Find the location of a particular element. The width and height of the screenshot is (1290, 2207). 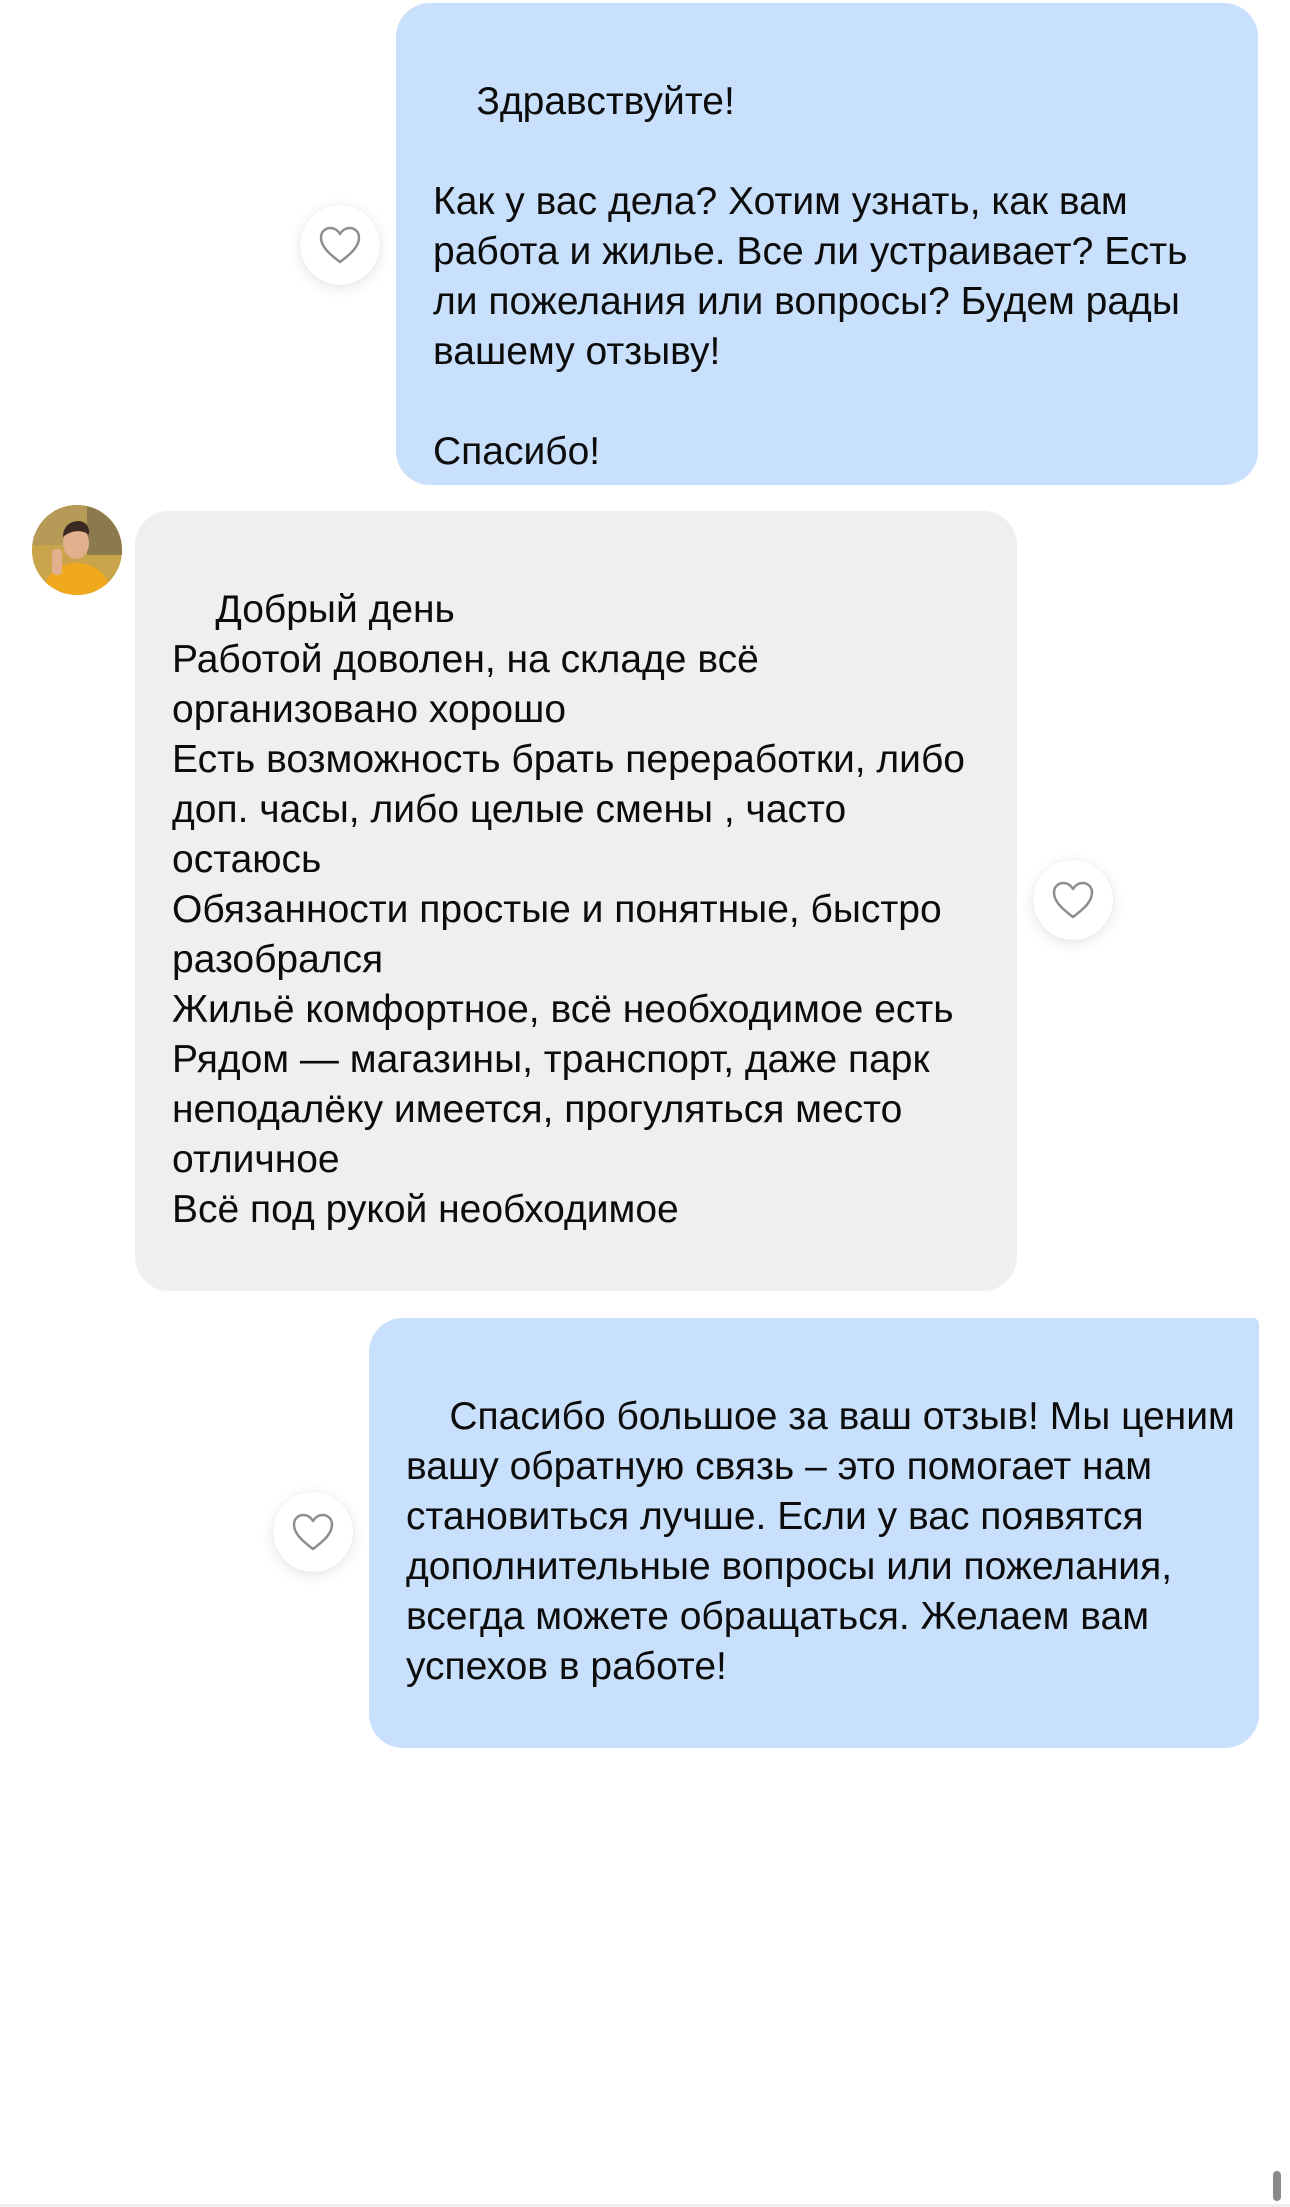

scrollbar-thumb is located at coordinates (1277, 2186).